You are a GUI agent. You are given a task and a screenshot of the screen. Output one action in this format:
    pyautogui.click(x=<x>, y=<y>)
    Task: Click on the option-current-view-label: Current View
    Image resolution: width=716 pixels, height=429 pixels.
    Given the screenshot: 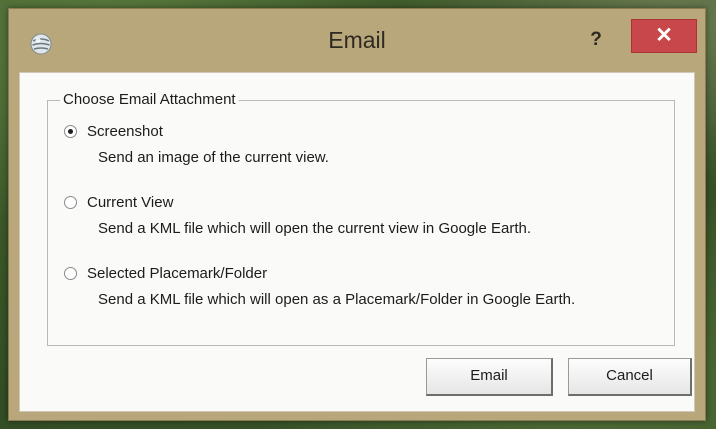 What is the action you would take?
    pyautogui.click(x=130, y=203)
    